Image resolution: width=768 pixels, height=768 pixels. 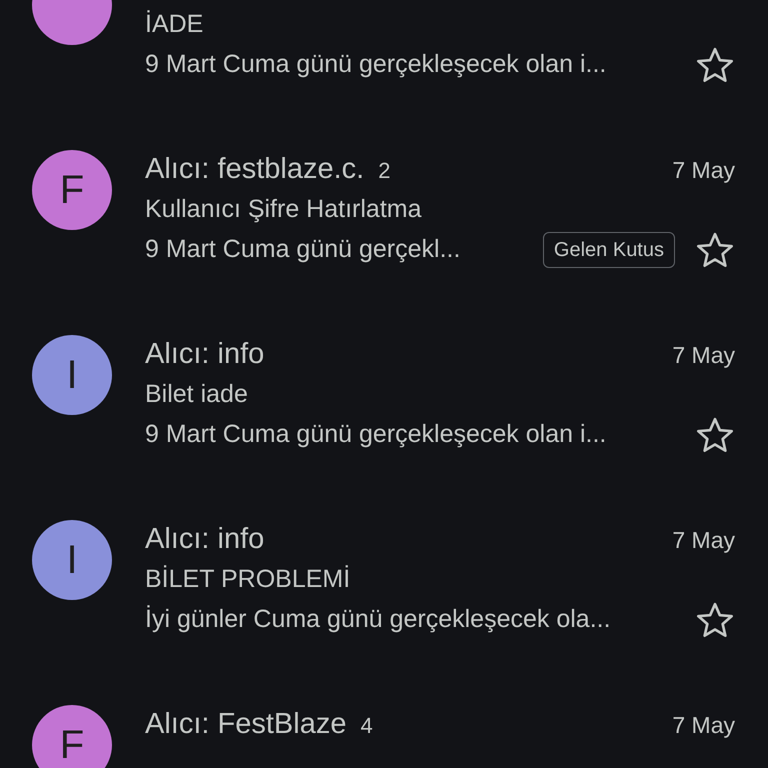 What do you see at coordinates (247, 580) in the screenshot?
I see `message-subject: BİLET PROBLEMİ` at bounding box center [247, 580].